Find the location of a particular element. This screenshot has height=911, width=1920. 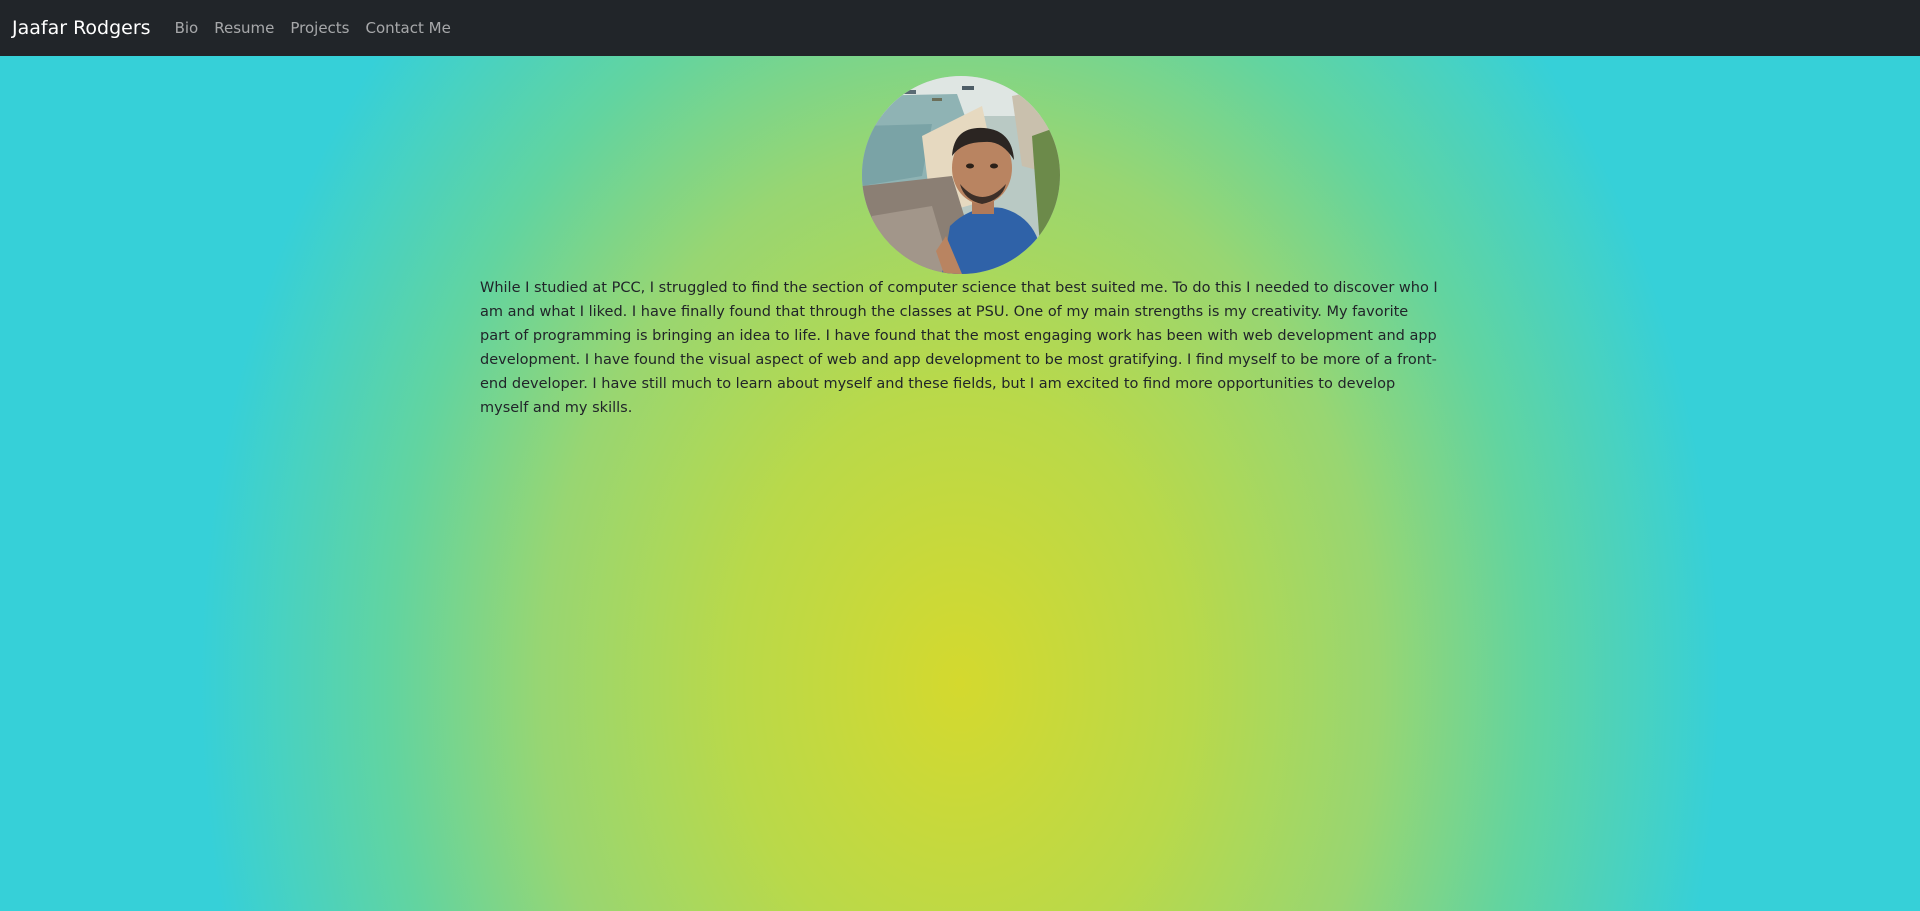

profile-photo-image is located at coordinates (961, 175).